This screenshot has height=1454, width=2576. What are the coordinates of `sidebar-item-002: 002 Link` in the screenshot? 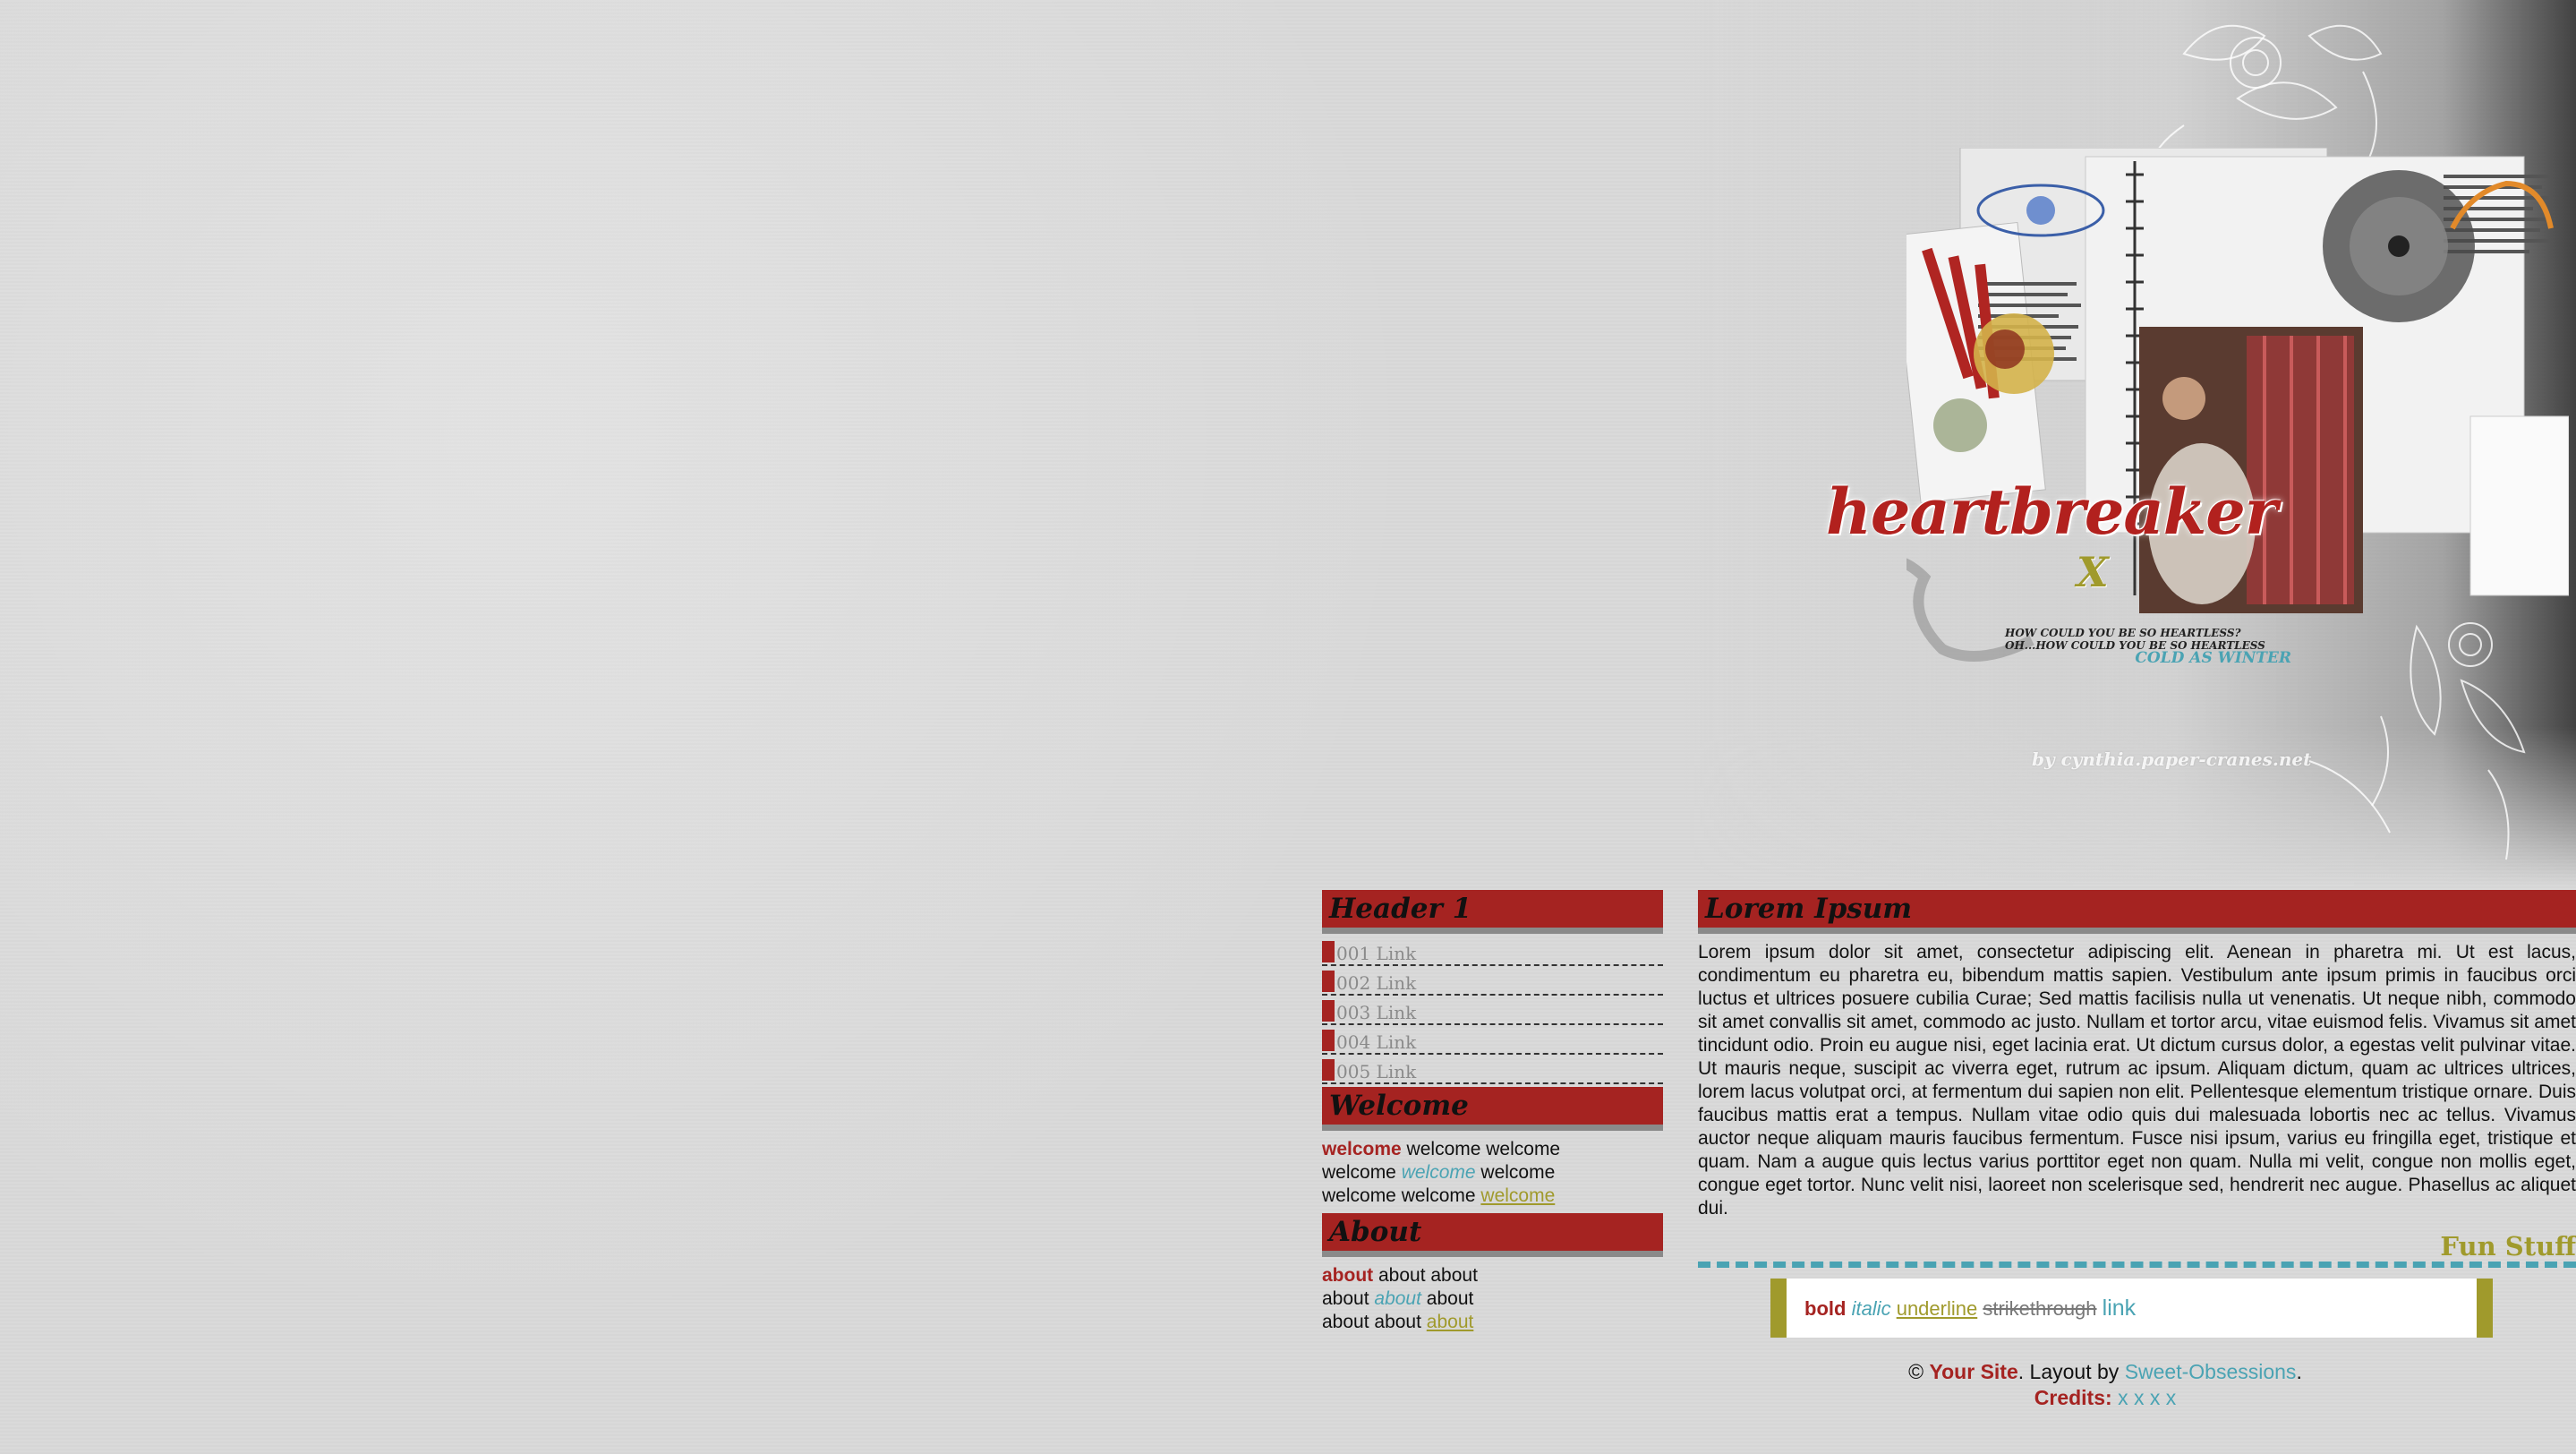 It's located at (1492, 982).